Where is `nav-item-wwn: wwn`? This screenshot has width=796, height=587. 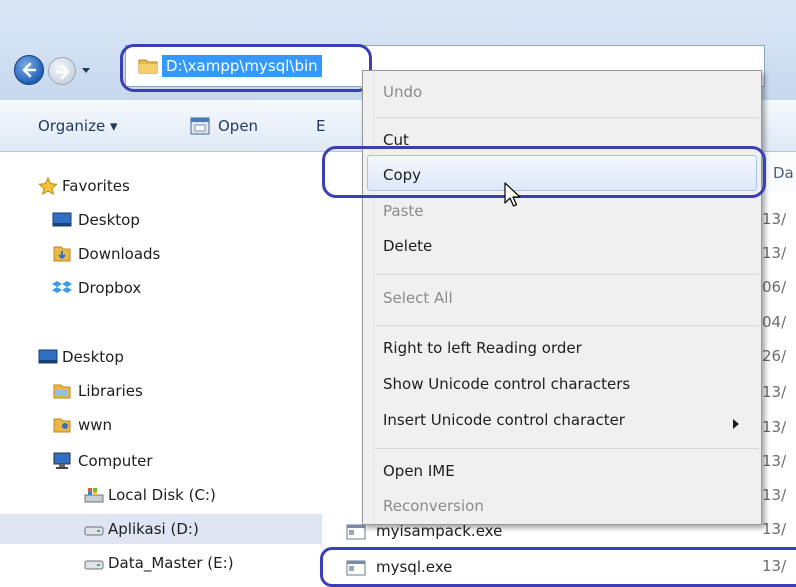 nav-item-wwn: wwn is located at coordinates (161, 425).